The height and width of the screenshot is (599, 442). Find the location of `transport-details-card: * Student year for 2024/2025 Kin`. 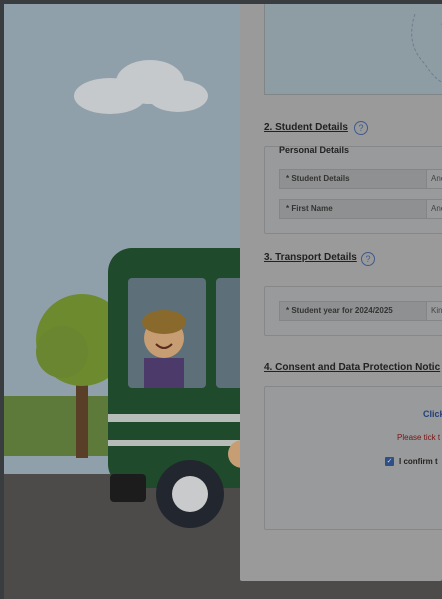

transport-details-card: * Student year for 2024/2025 Kin is located at coordinates (353, 311).